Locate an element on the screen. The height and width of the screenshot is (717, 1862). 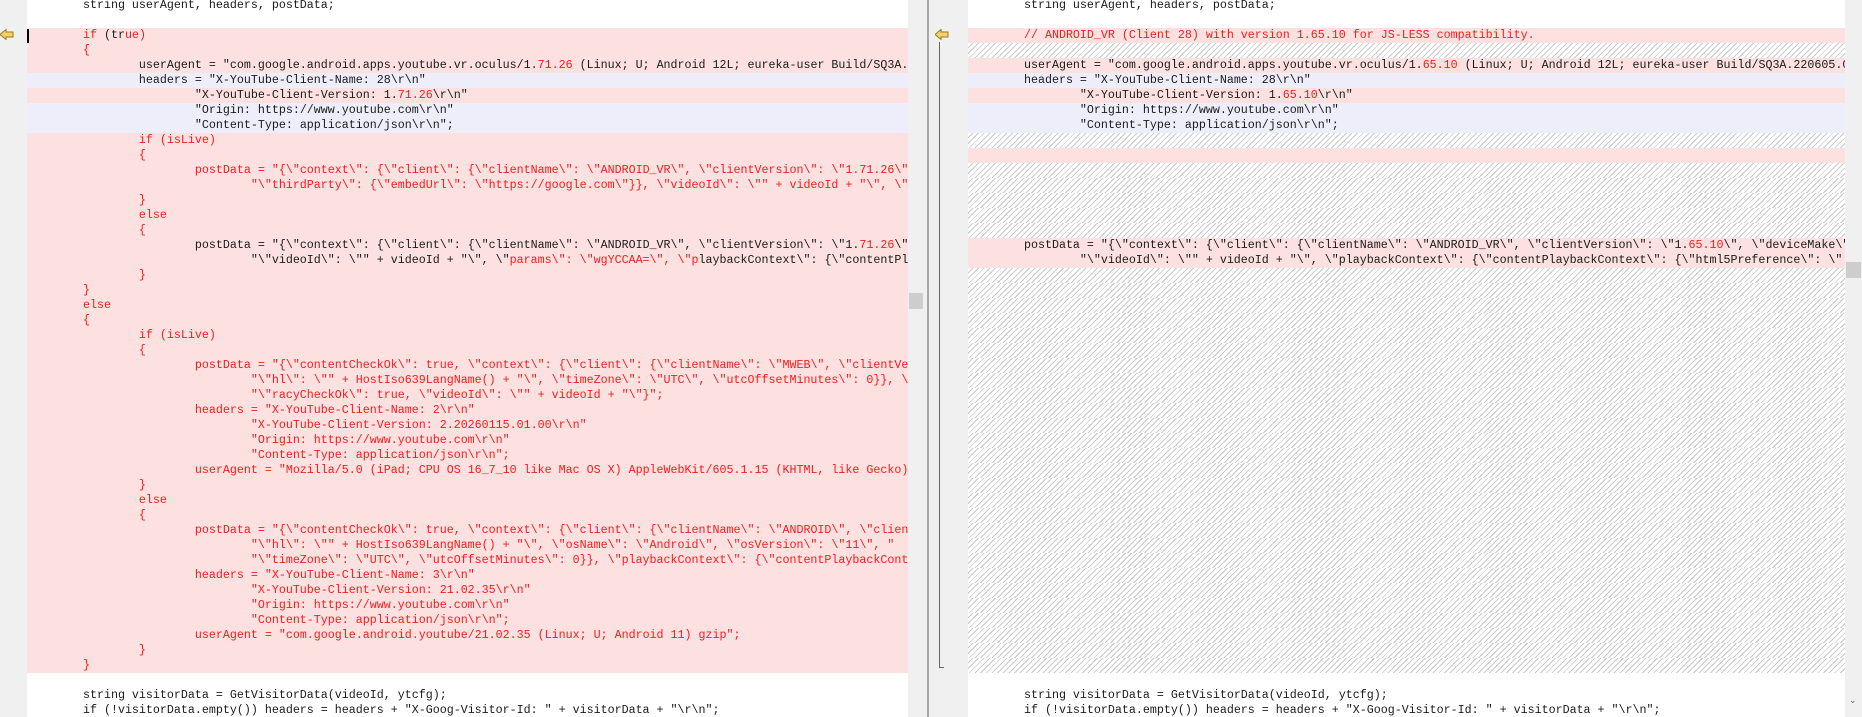
diff-text: params\": \"wgYCCAA=\", \"p is located at coordinates (604, 260).